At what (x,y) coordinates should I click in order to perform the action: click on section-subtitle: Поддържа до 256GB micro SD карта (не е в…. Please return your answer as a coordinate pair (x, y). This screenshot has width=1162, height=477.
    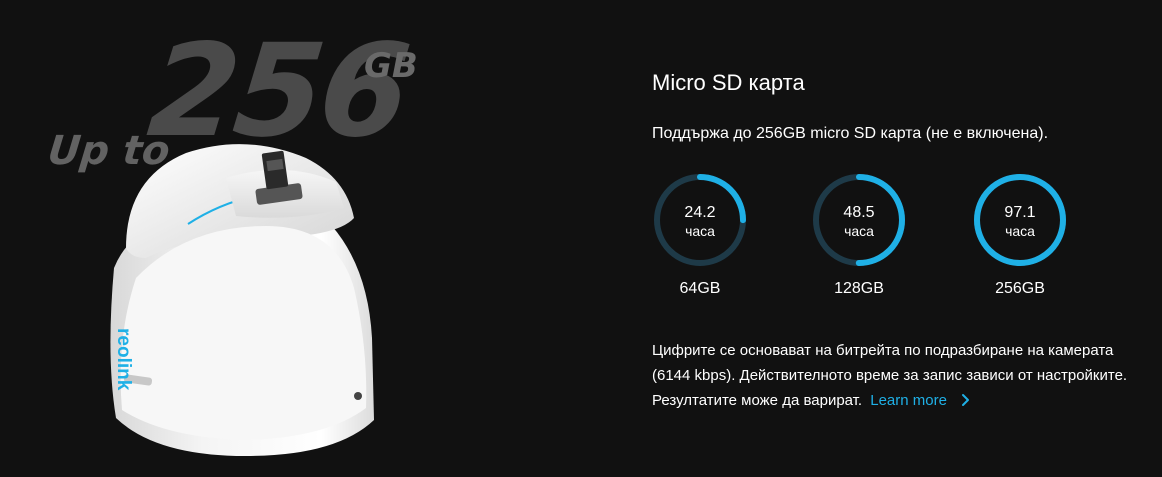
    Looking at the image, I should click on (850, 133).